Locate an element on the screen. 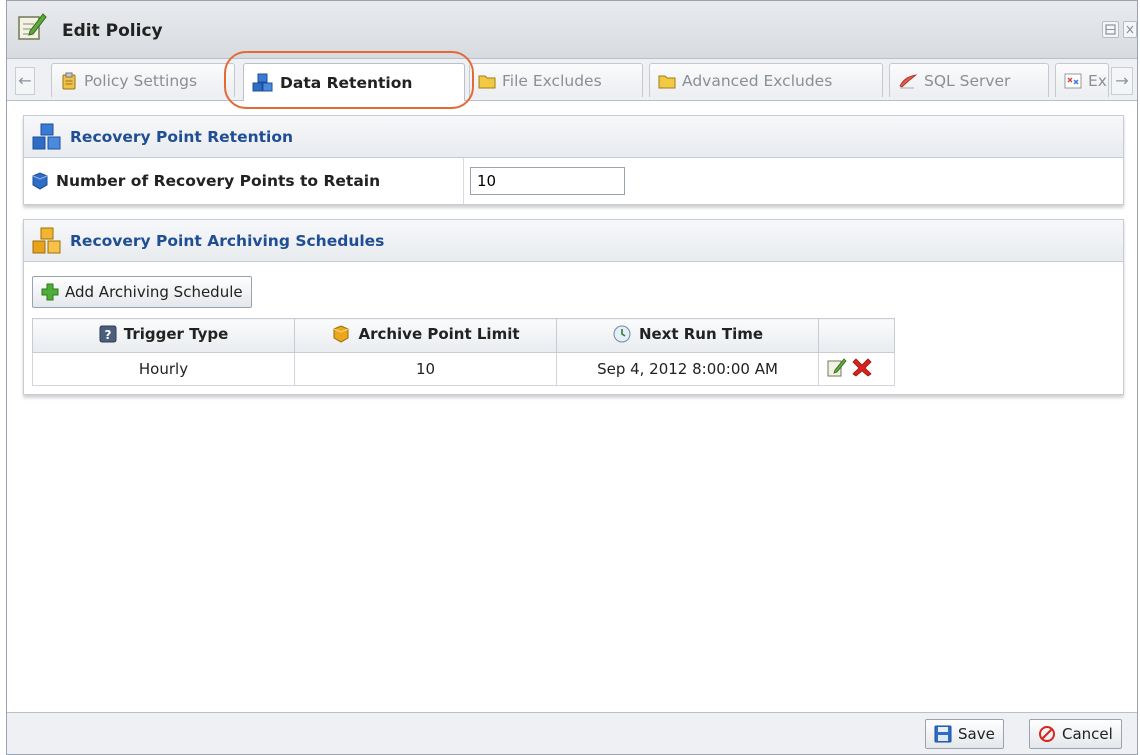 The width and height of the screenshot is (1140, 755). delete-row-button is located at coordinates (862, 369).